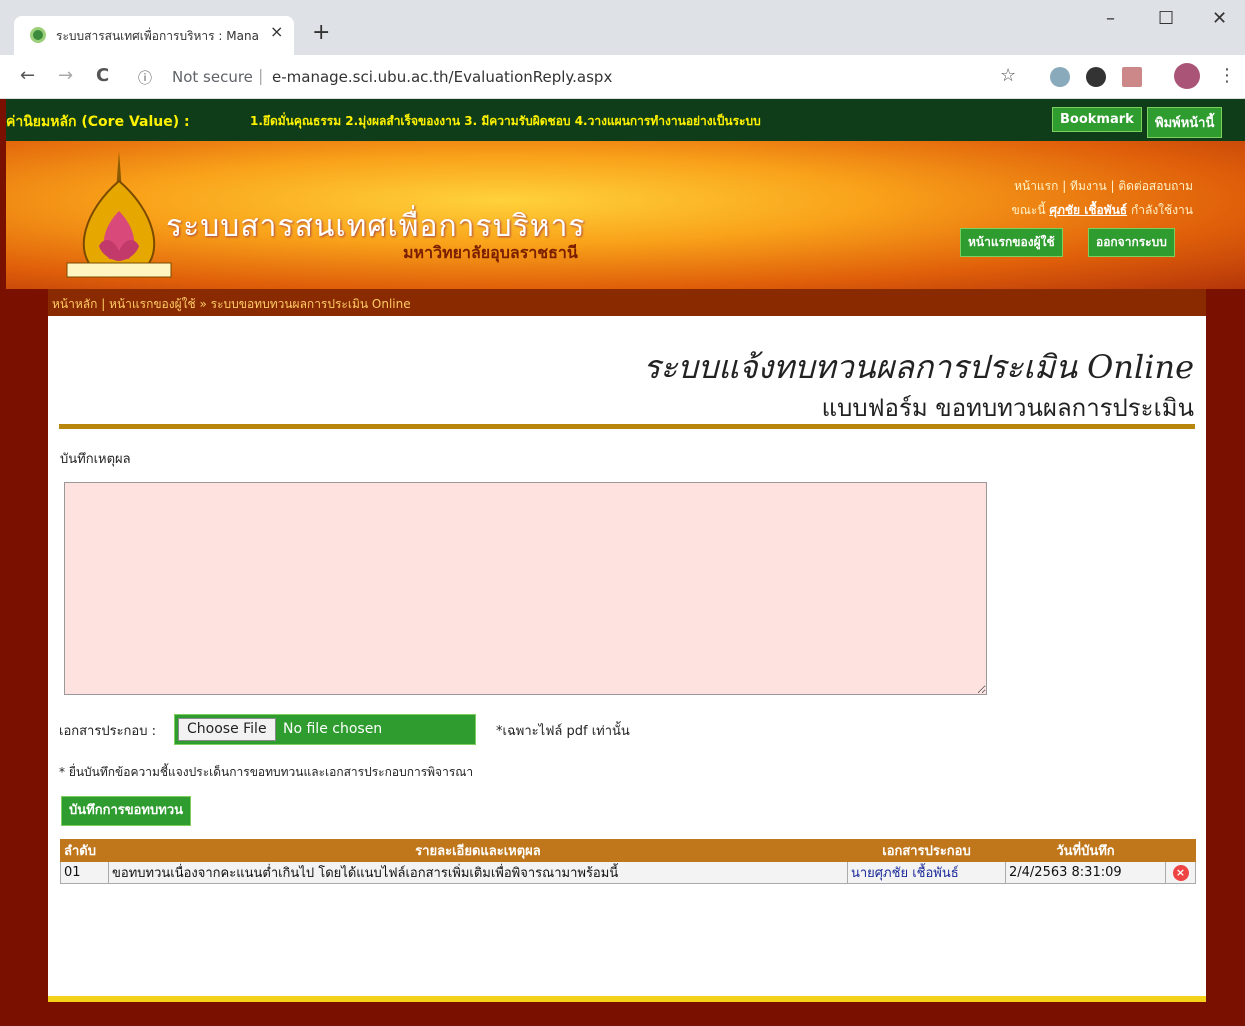 This screenshot has height=1026, width=1245. Describe the element at coordinates (1180, 850) in the screenshot. I see `col-header-action` at that location.